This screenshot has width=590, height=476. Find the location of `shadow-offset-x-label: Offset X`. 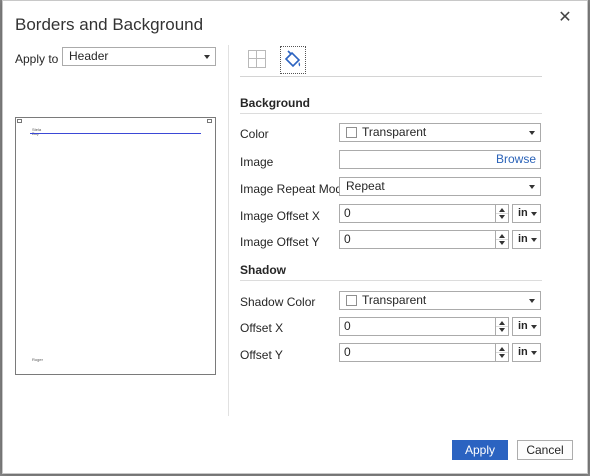

shadow-offset-x-label: Offset X is located at coordinates (262, 328).